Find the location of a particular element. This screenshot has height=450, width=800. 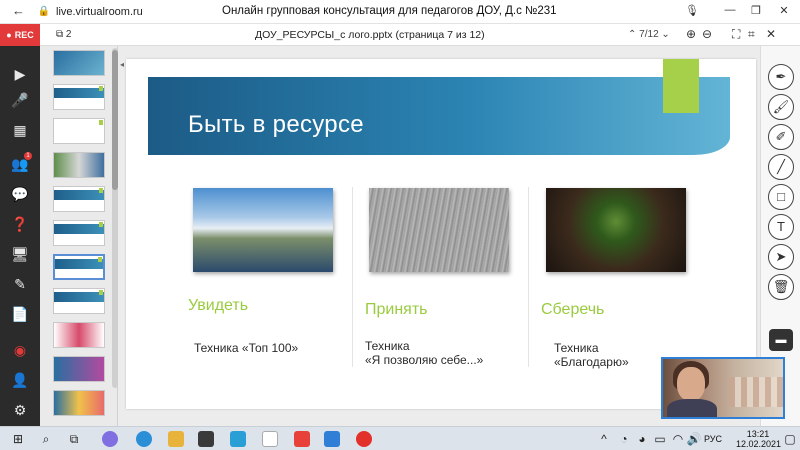

column-heading-see: Увидеть is located at coordinates (218, 305).